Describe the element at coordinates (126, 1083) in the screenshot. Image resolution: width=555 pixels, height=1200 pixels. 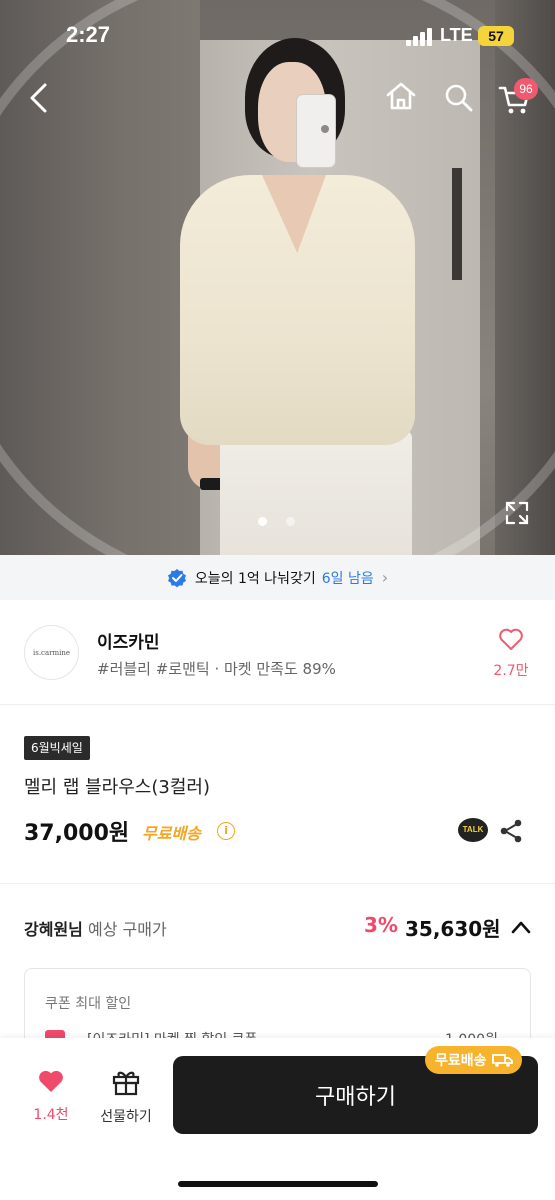
I see `gift-icon` at that location.